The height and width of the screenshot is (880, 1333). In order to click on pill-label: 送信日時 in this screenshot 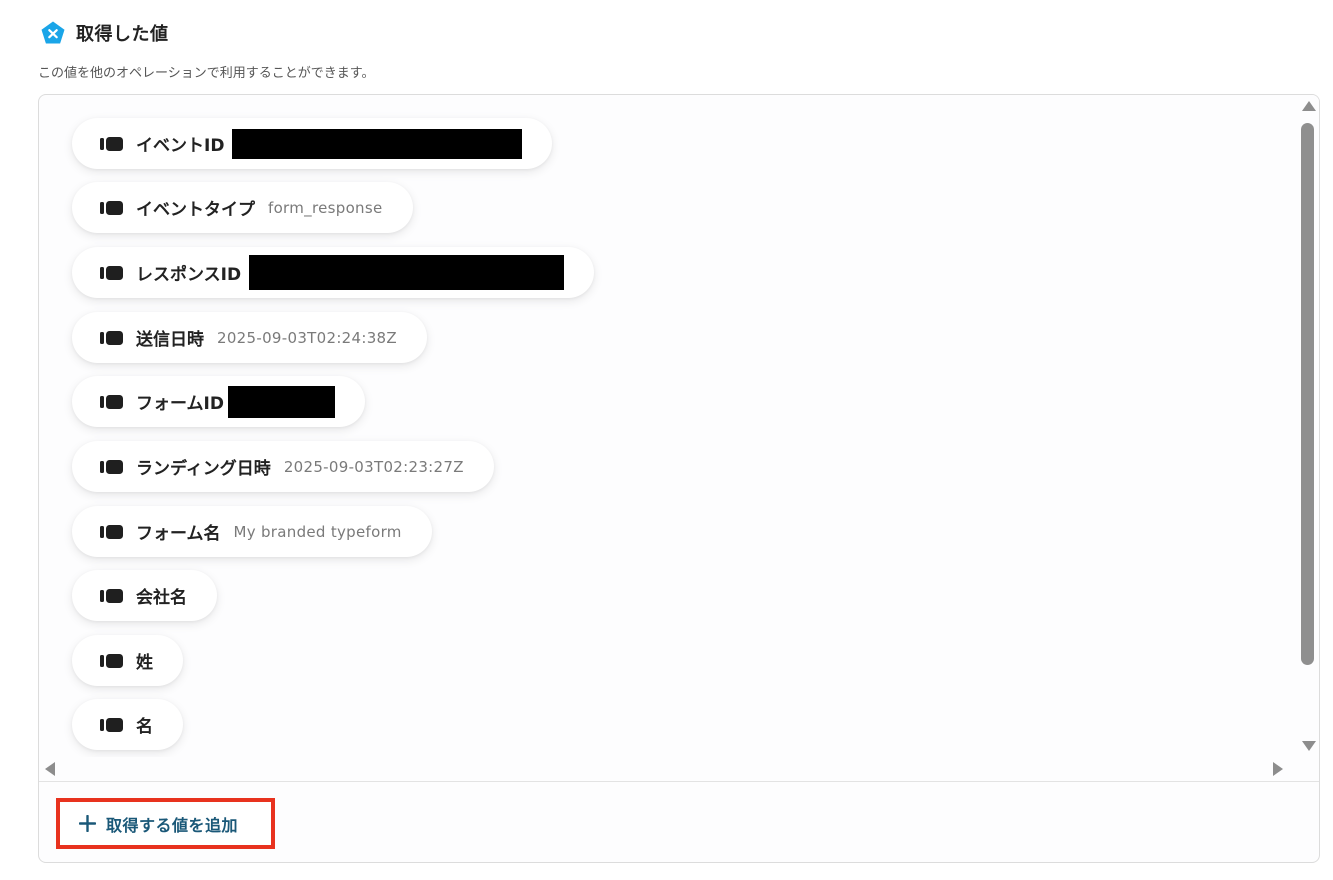, I will do `click(170, 340)`.